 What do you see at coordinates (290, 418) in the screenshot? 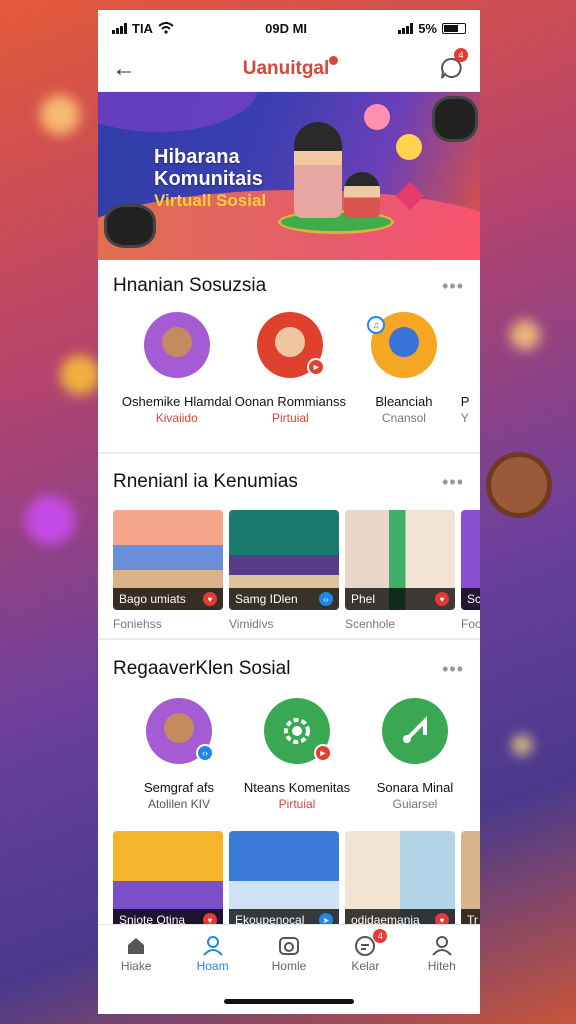
I see `person-subtitle: Pirtuial` at bounding box center [290, 418].